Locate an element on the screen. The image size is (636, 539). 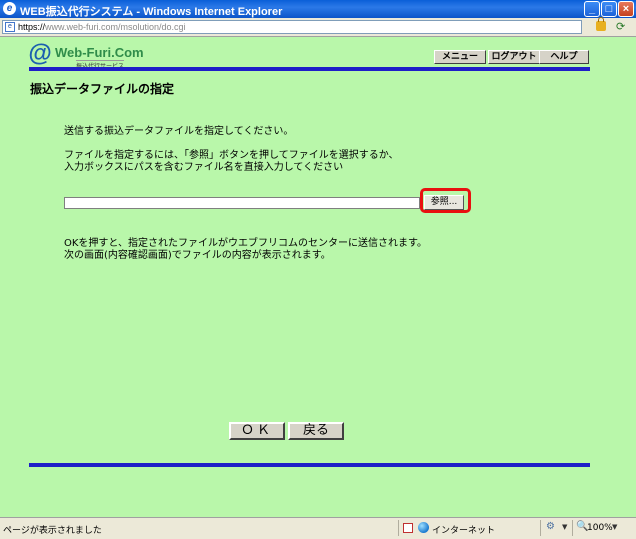
ie-icon: e is located at coordinates (9, 8).